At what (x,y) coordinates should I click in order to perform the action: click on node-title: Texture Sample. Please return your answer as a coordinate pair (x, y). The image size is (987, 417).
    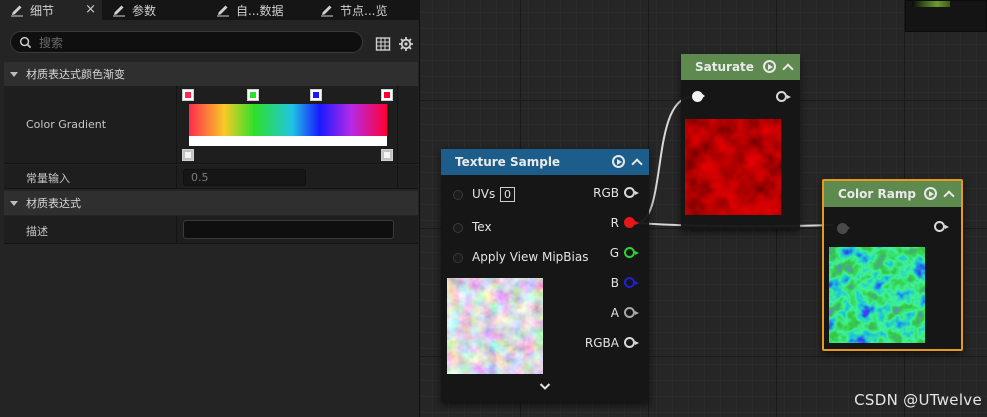
    Looking at the image, I should click on (508, 162).